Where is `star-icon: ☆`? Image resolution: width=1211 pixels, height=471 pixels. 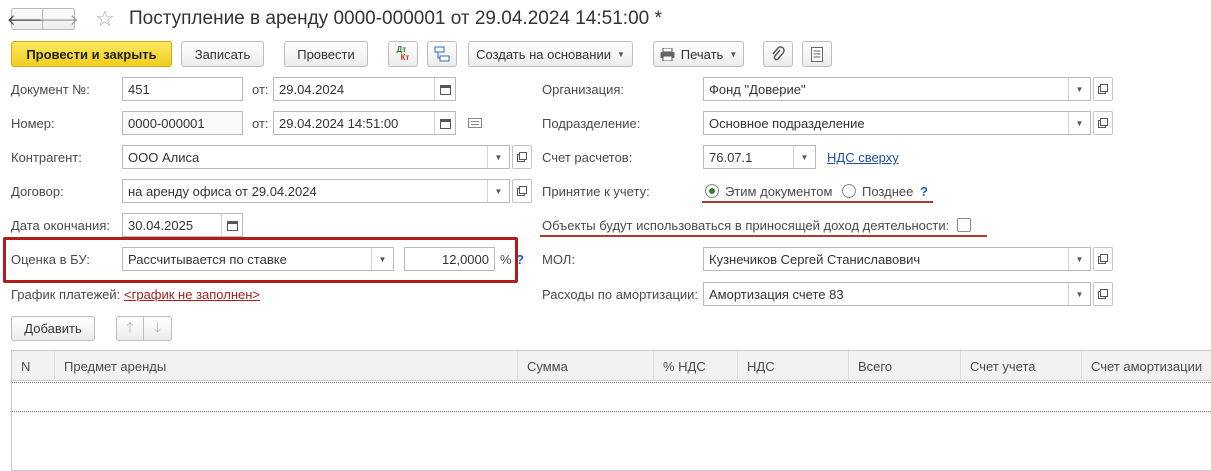 star-icon: ☆ is located at coordinates (105, 19).